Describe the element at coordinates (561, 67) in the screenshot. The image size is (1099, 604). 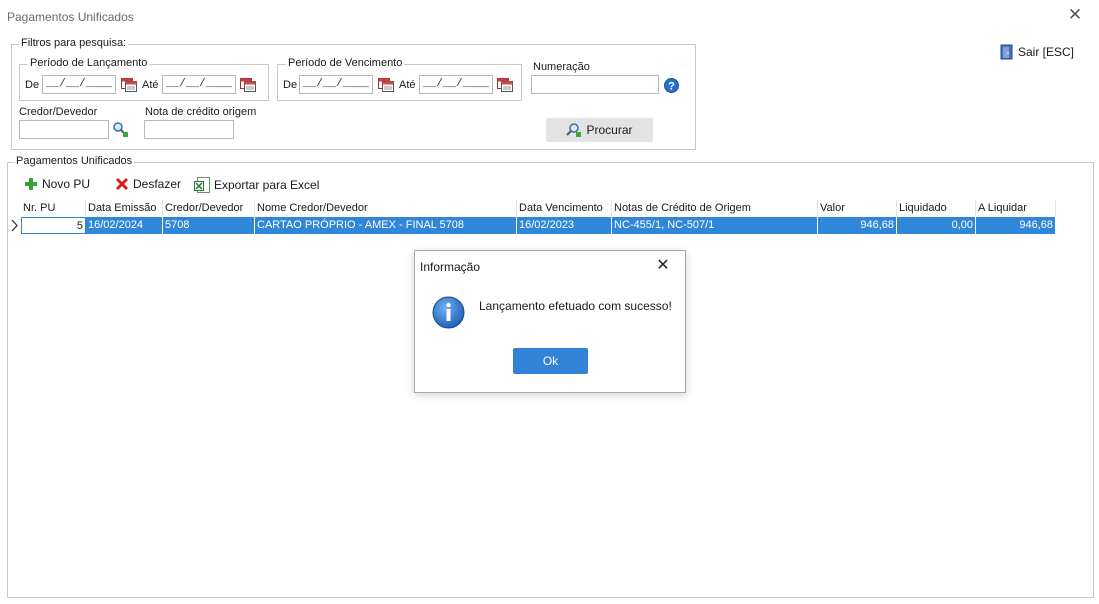
I see `numbering-label: Numeração` at that location.